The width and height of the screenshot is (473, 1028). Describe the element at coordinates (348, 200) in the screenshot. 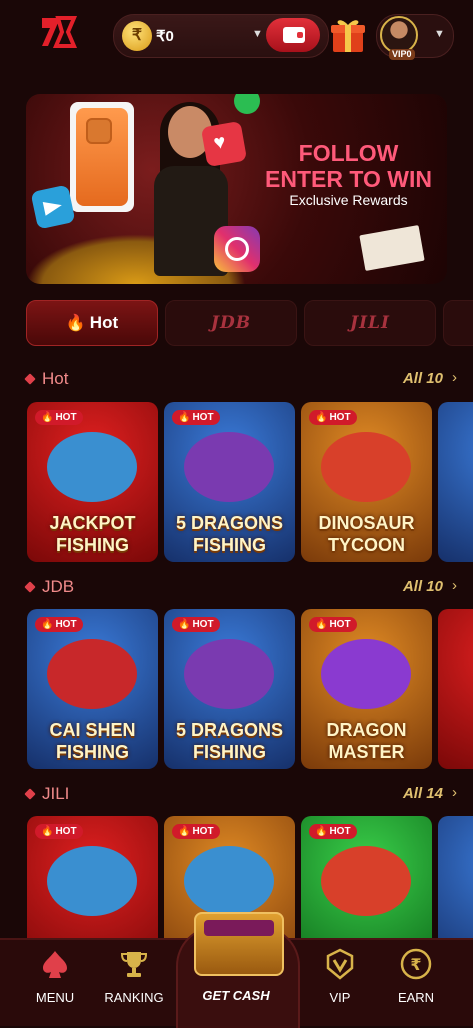

I see `banner-subtitle: Exclusive Rewards` at that location.